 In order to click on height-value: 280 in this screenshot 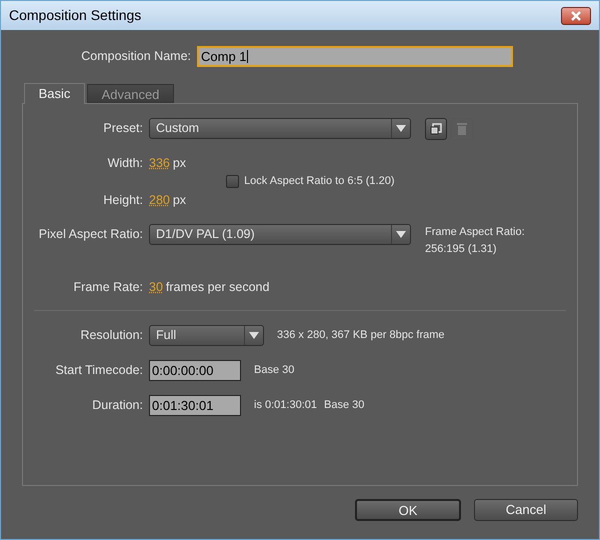, I will do `click(159, 200)`.